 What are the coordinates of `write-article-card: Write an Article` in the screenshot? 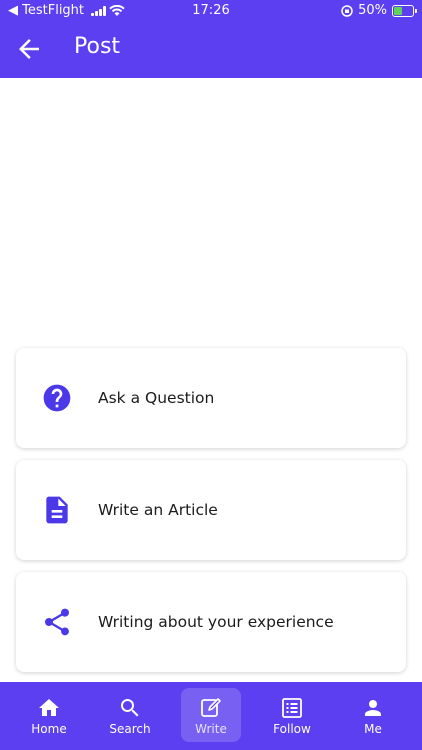 It's located at (211, 510).